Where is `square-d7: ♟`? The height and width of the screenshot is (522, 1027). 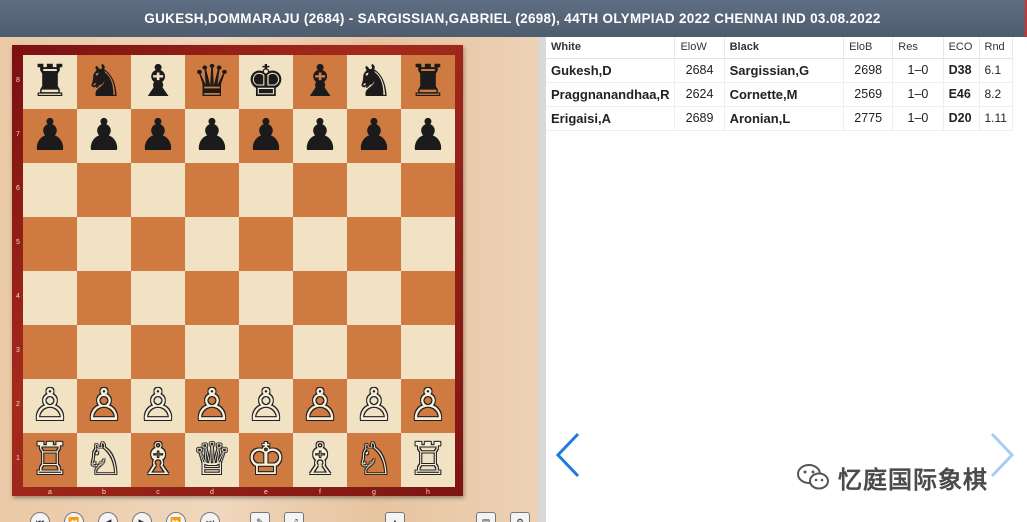
square-d7: ♟ is located at coordinates (212, 136).